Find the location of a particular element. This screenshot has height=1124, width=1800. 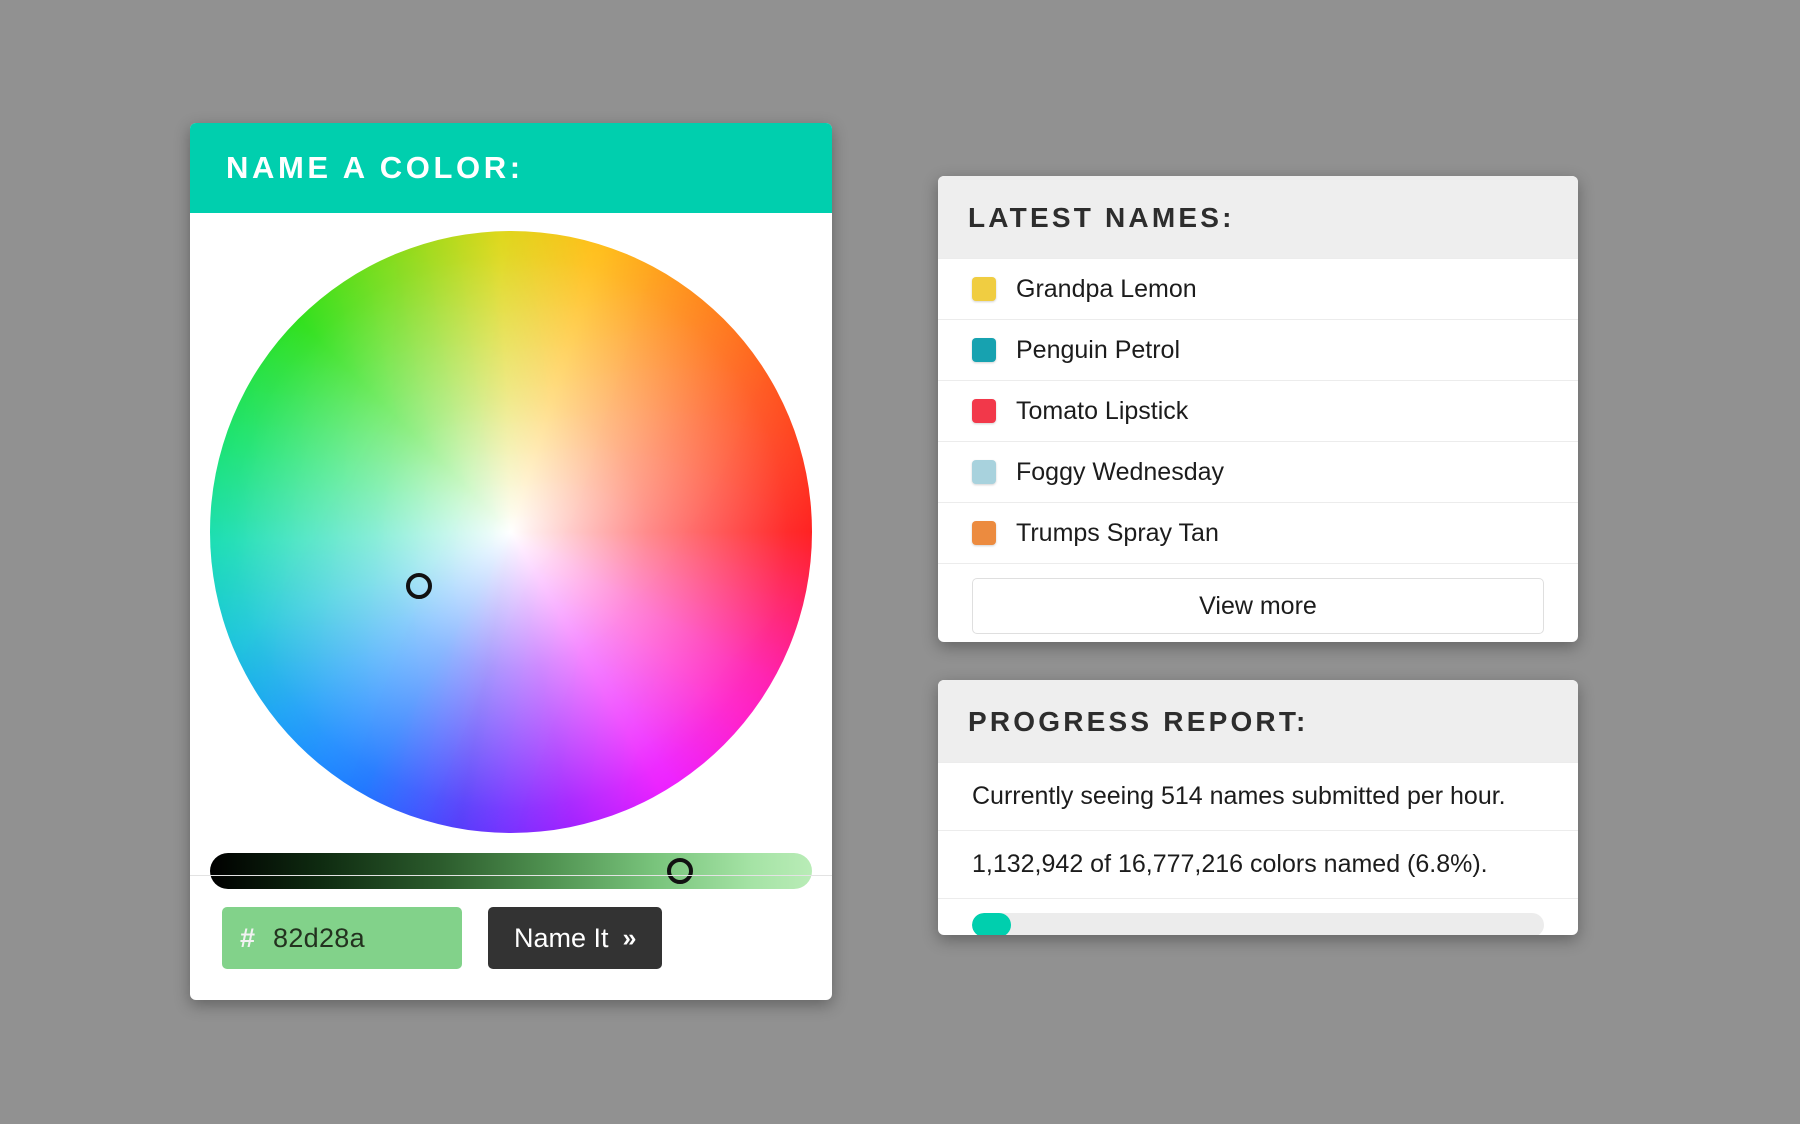

picker-header: NAME A COLOR: is located at coordinates (511, 168).